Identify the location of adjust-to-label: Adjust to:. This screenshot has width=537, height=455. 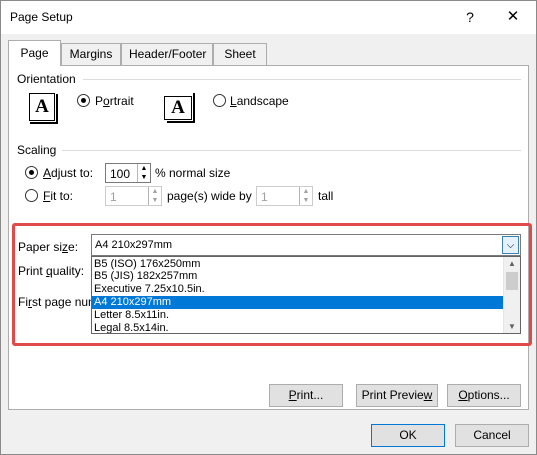
(68, 173).